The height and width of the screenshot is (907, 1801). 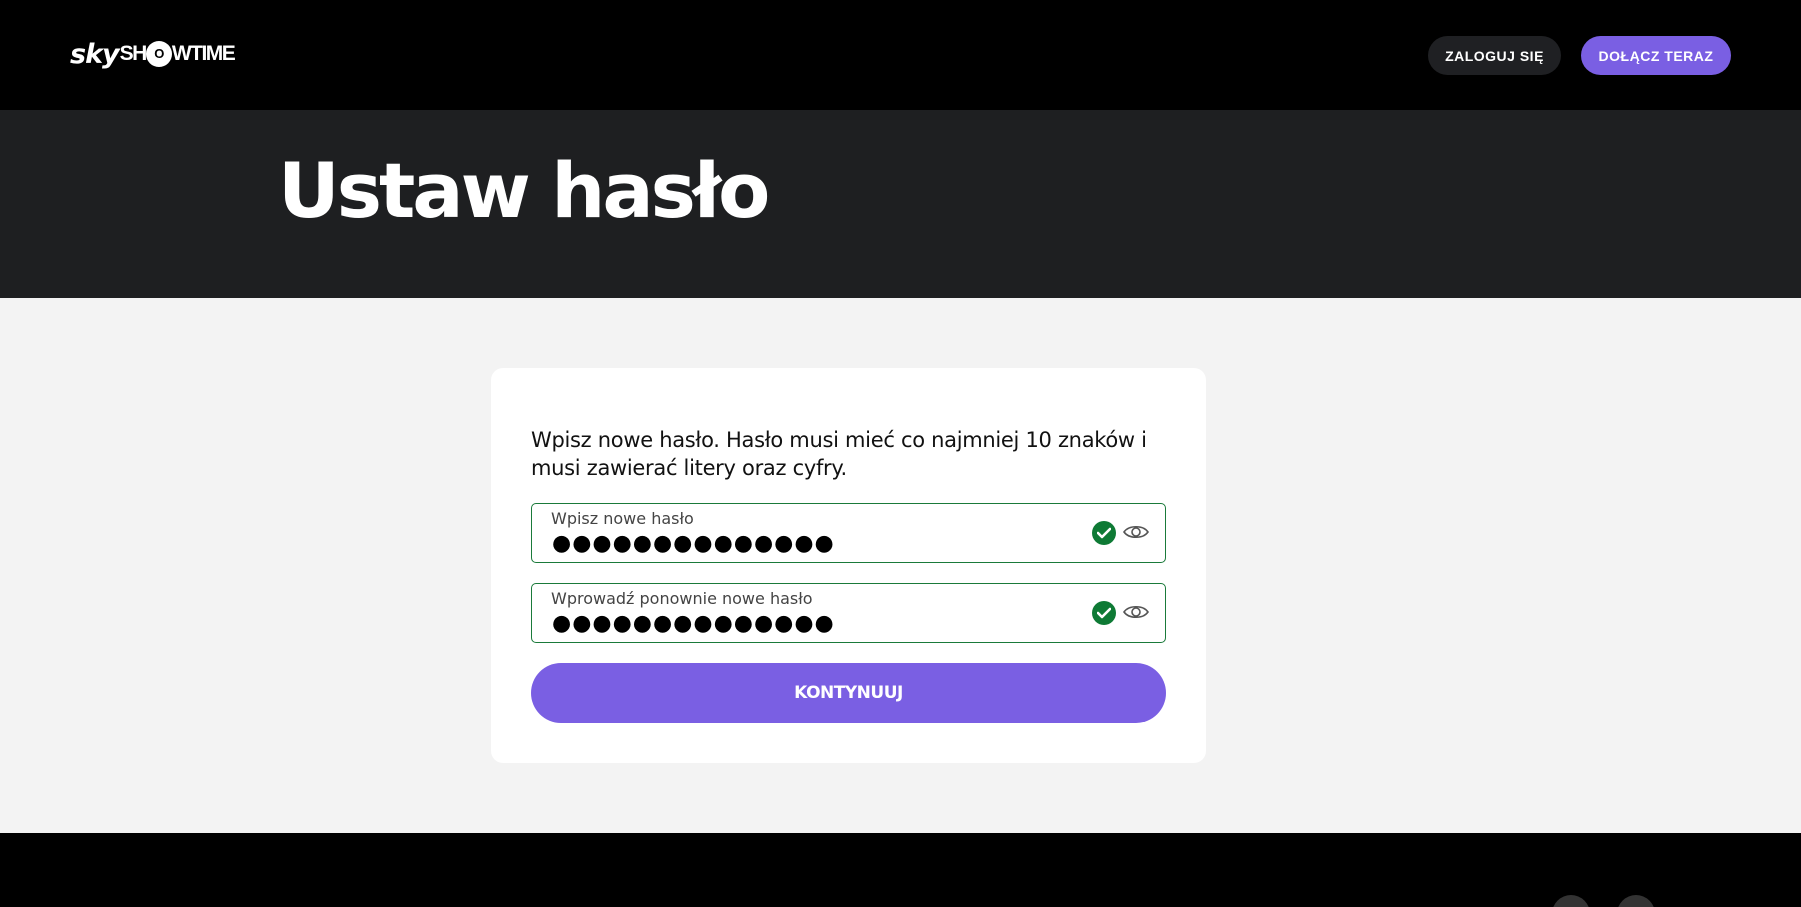 What do you see at coordinates (1656, 55) in the screenshot?
I see `join-now-button: DOŁĄCZ TERAZ` at bounding box center [1656, 55].